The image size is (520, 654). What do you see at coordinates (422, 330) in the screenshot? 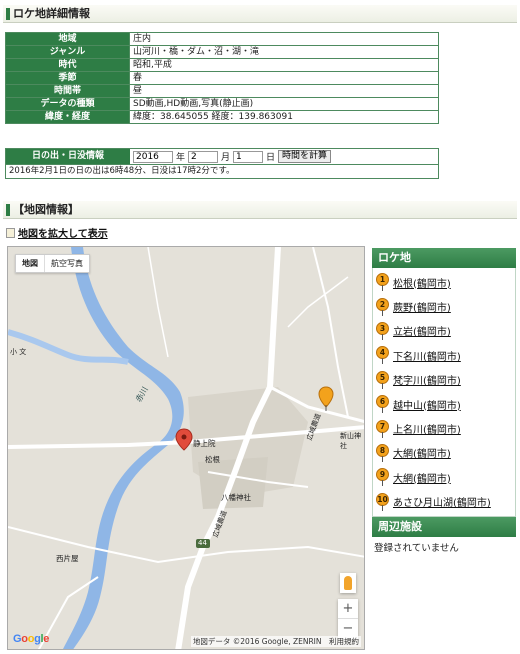
I see `location-link: 立岩(鶴岡市)` at bounding box center [422, 330].